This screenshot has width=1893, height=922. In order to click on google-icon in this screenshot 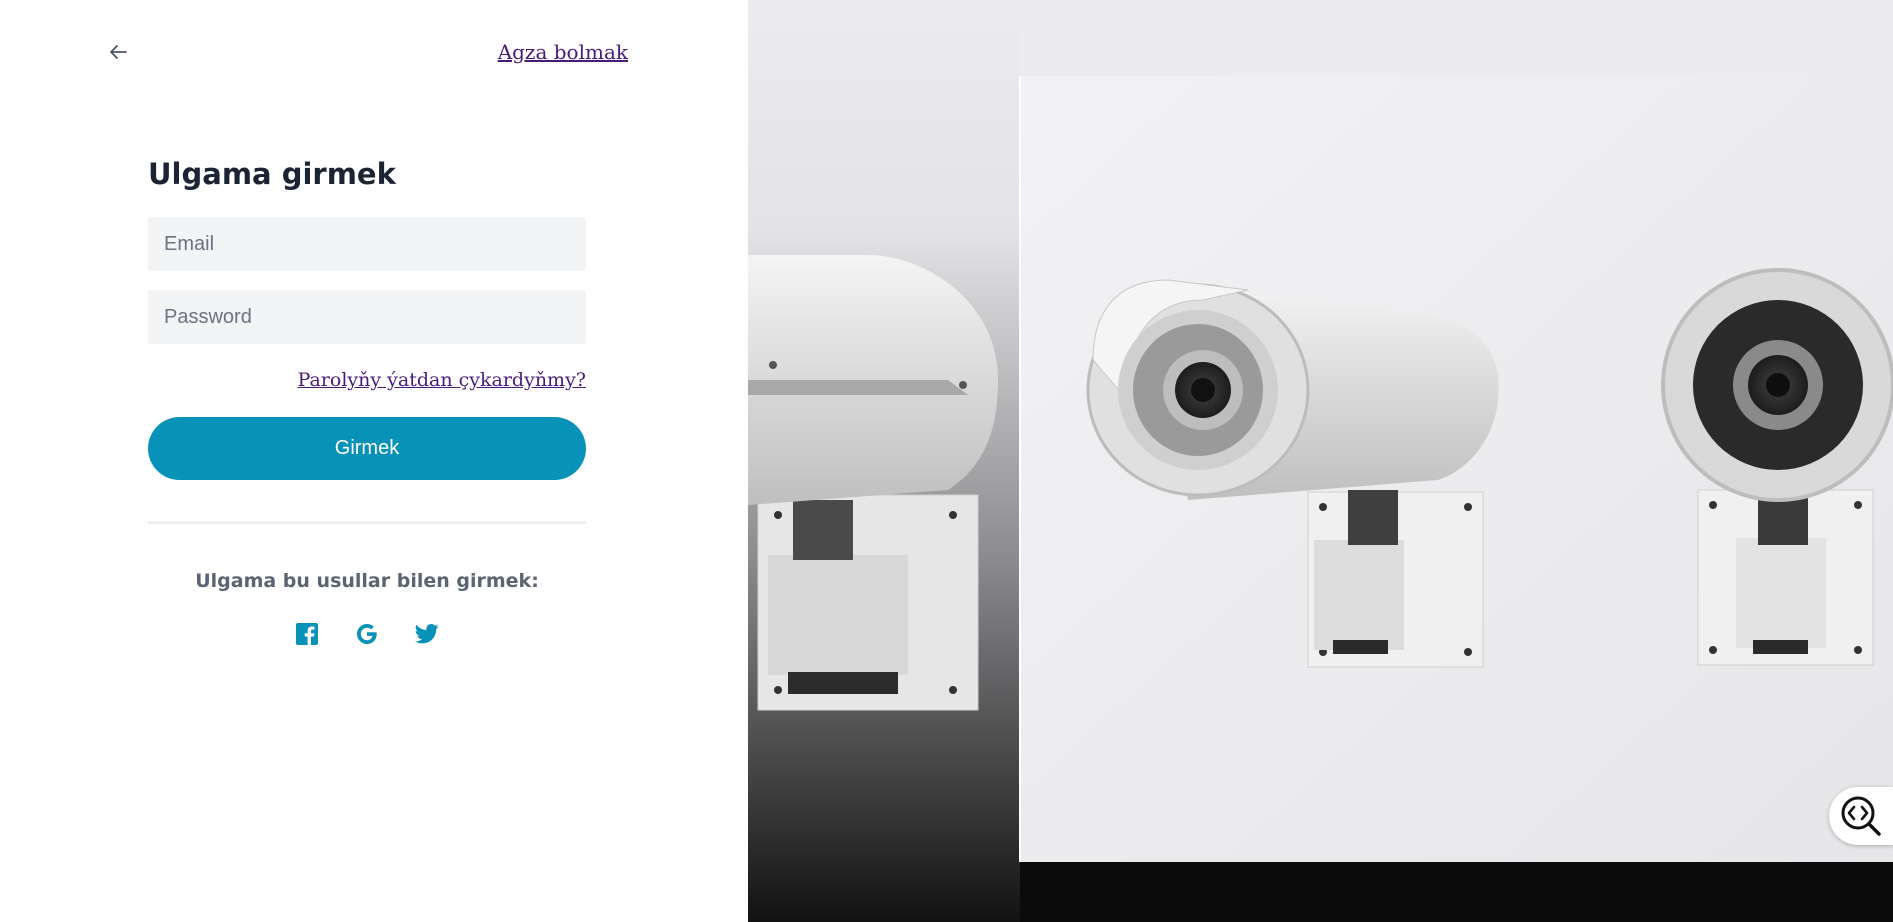, I will do `click(367, 634)`.